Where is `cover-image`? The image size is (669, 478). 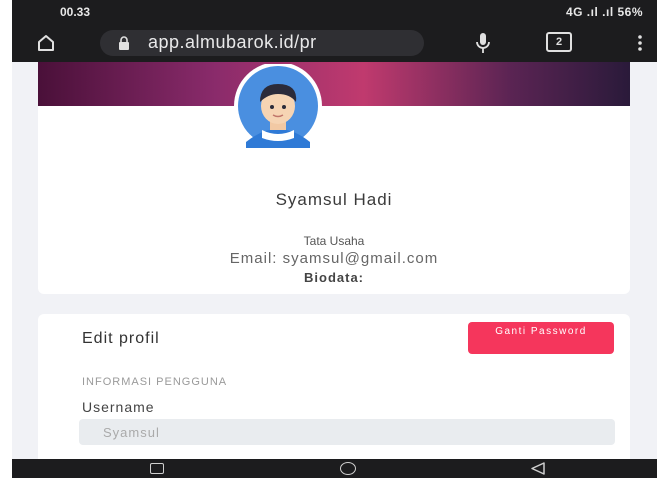 cover-image is located at coordinates (334, 84).